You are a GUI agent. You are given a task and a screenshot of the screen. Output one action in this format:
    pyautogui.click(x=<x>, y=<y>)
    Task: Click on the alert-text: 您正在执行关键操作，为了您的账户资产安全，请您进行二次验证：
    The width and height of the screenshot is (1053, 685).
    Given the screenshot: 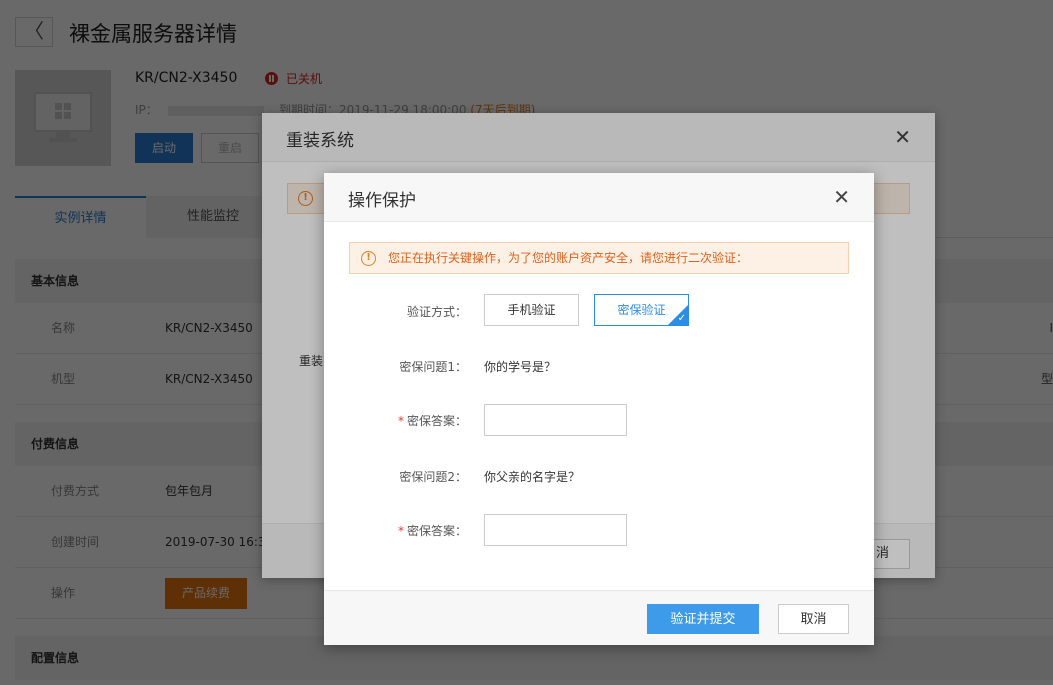 What is the action you would take?
    pyautogui.click(x=568, y=258)
    